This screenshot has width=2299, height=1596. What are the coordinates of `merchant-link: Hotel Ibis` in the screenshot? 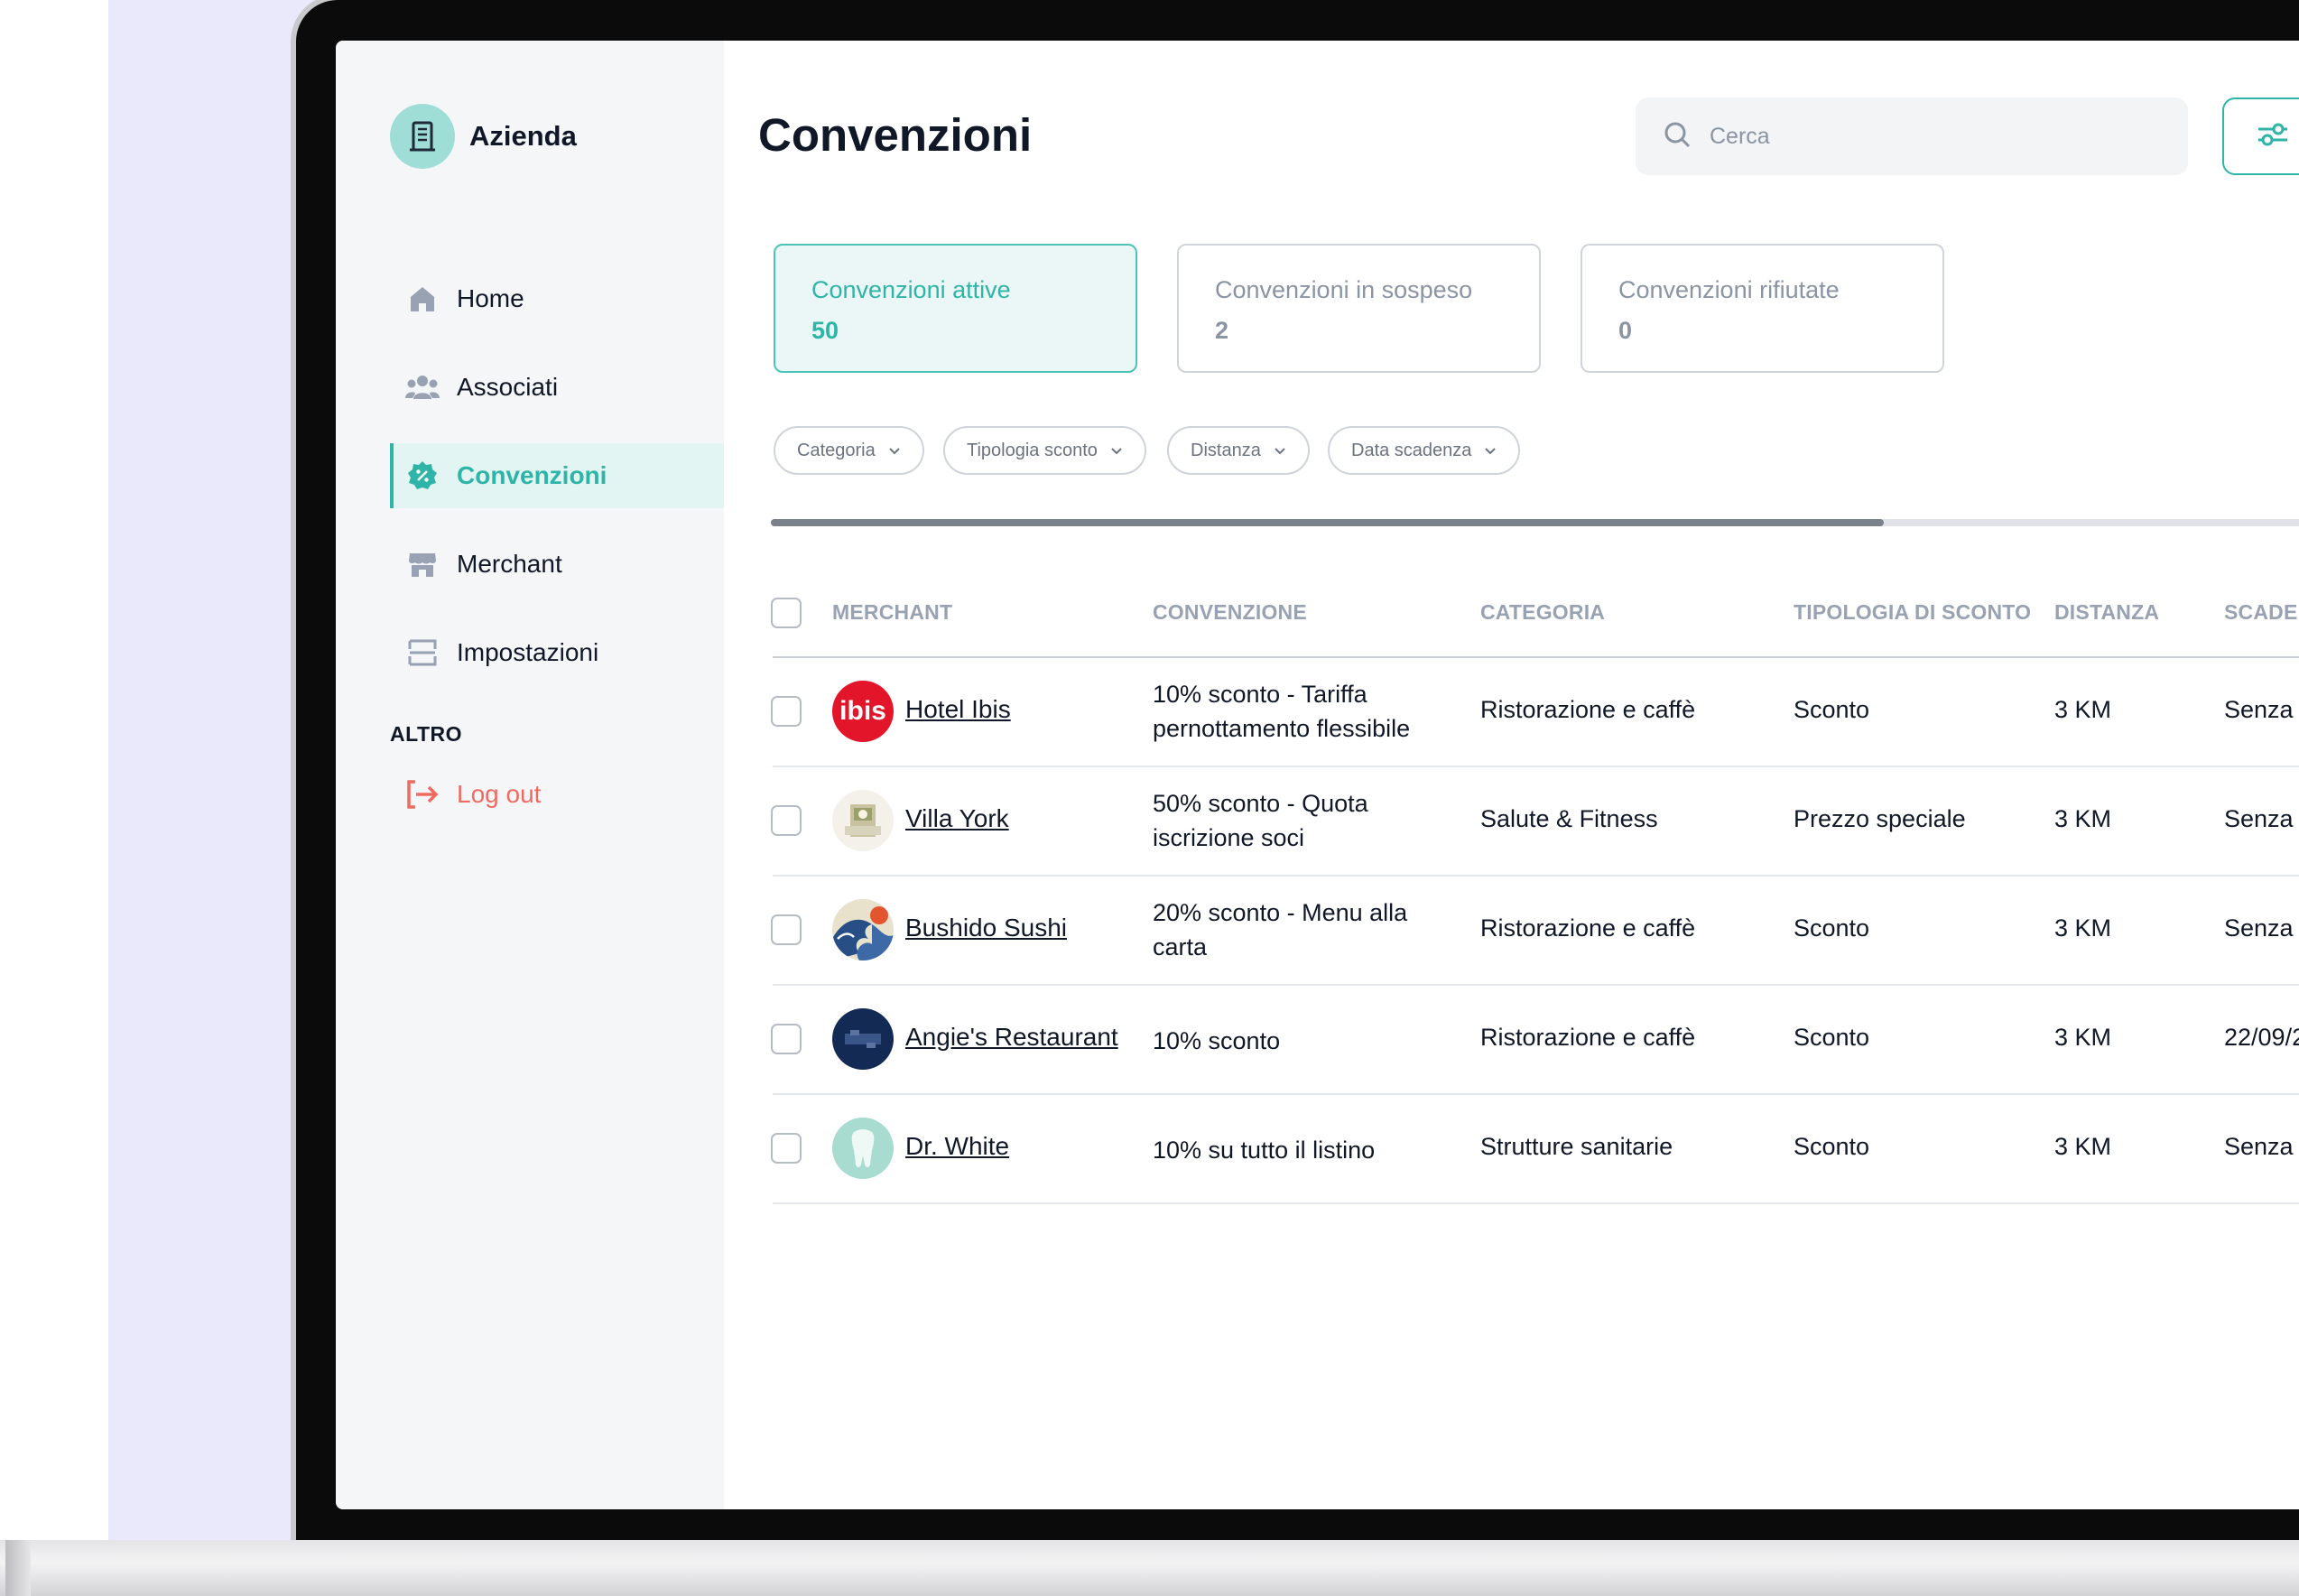 It's located at (958, 709).